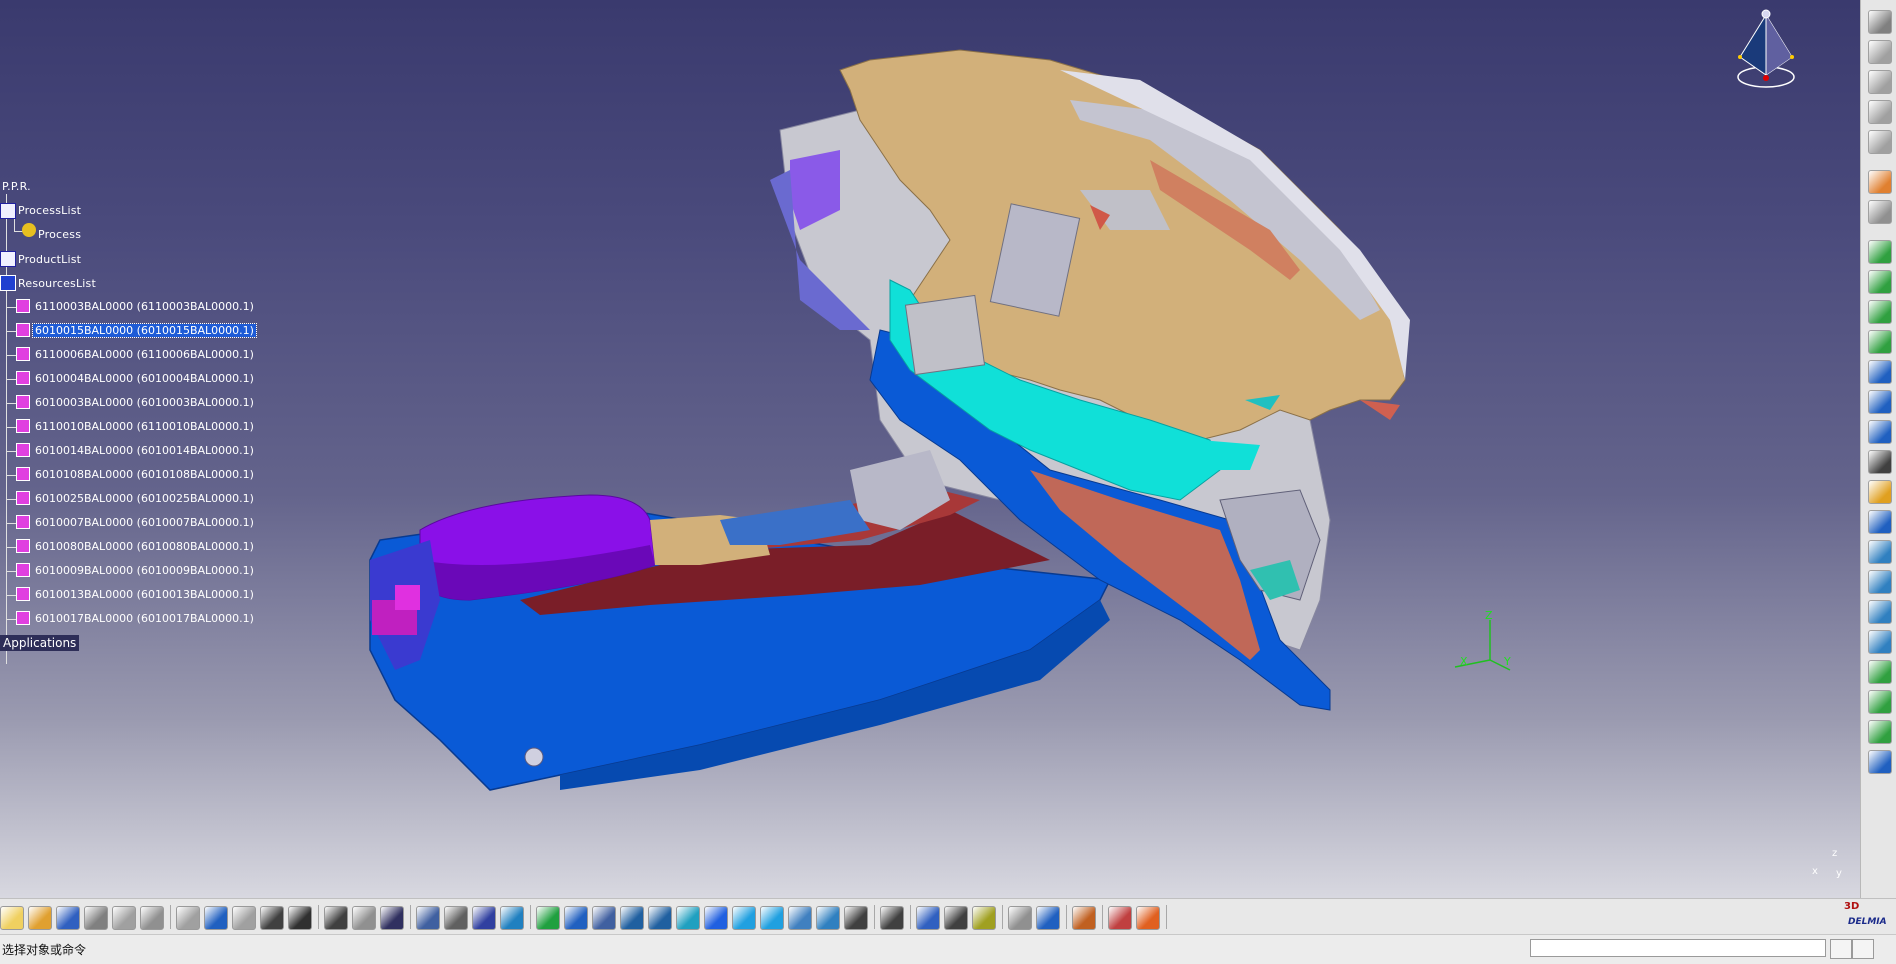 Image resolution: width=1896 pixels, height=964 pixels. Describe the element at coordinates (688, 918) in the screenshot. I see `normal-view-icon` at that location.